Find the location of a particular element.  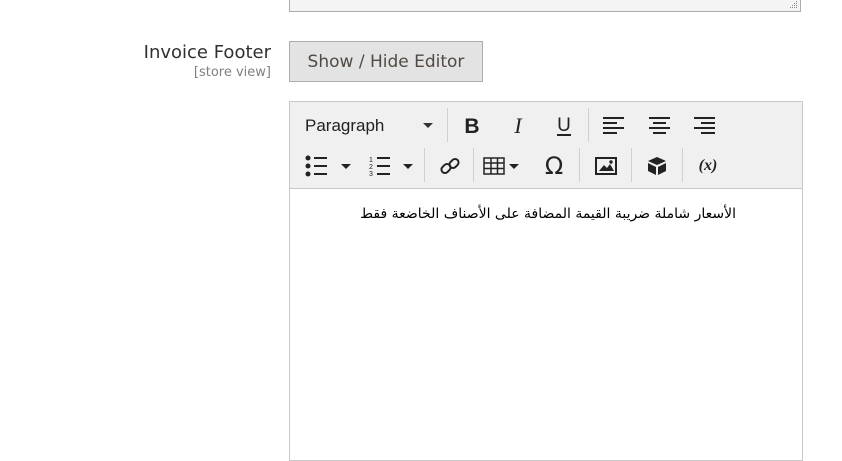

special-character-icon: Ω is located at coordinates (554, 166).